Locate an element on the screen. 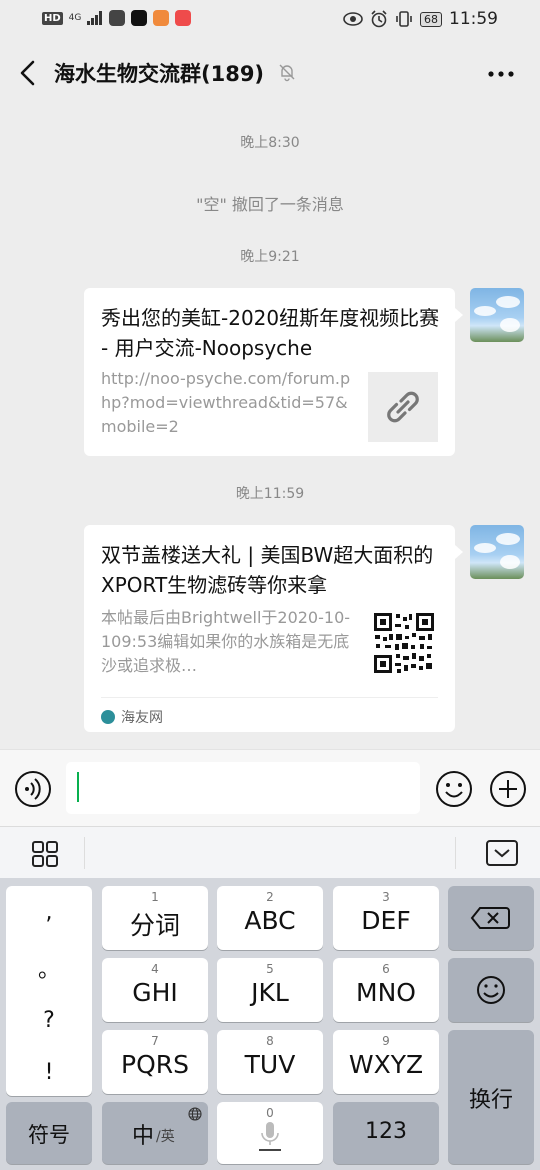 Image resolution: width=540 pixels, height=1170 pixels. network-type: 4G is located at coordinates (75, 17).